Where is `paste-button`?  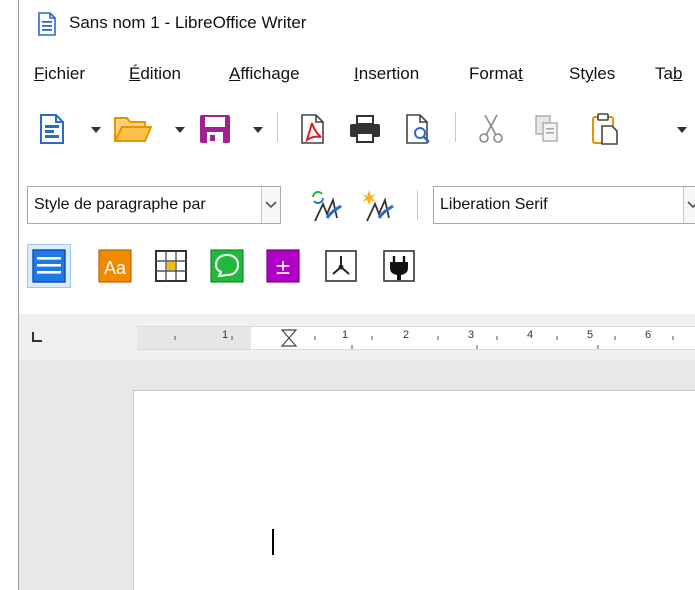 paste-button is located at coordinates (605, 129).